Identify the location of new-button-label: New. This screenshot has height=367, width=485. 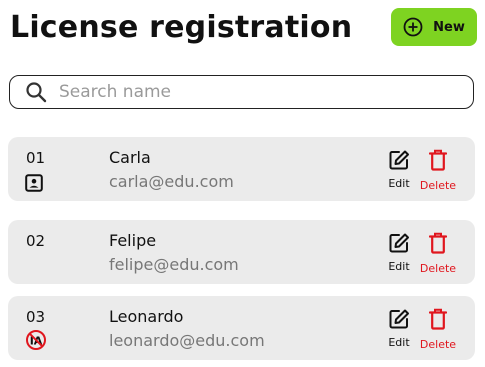
(449, 27).